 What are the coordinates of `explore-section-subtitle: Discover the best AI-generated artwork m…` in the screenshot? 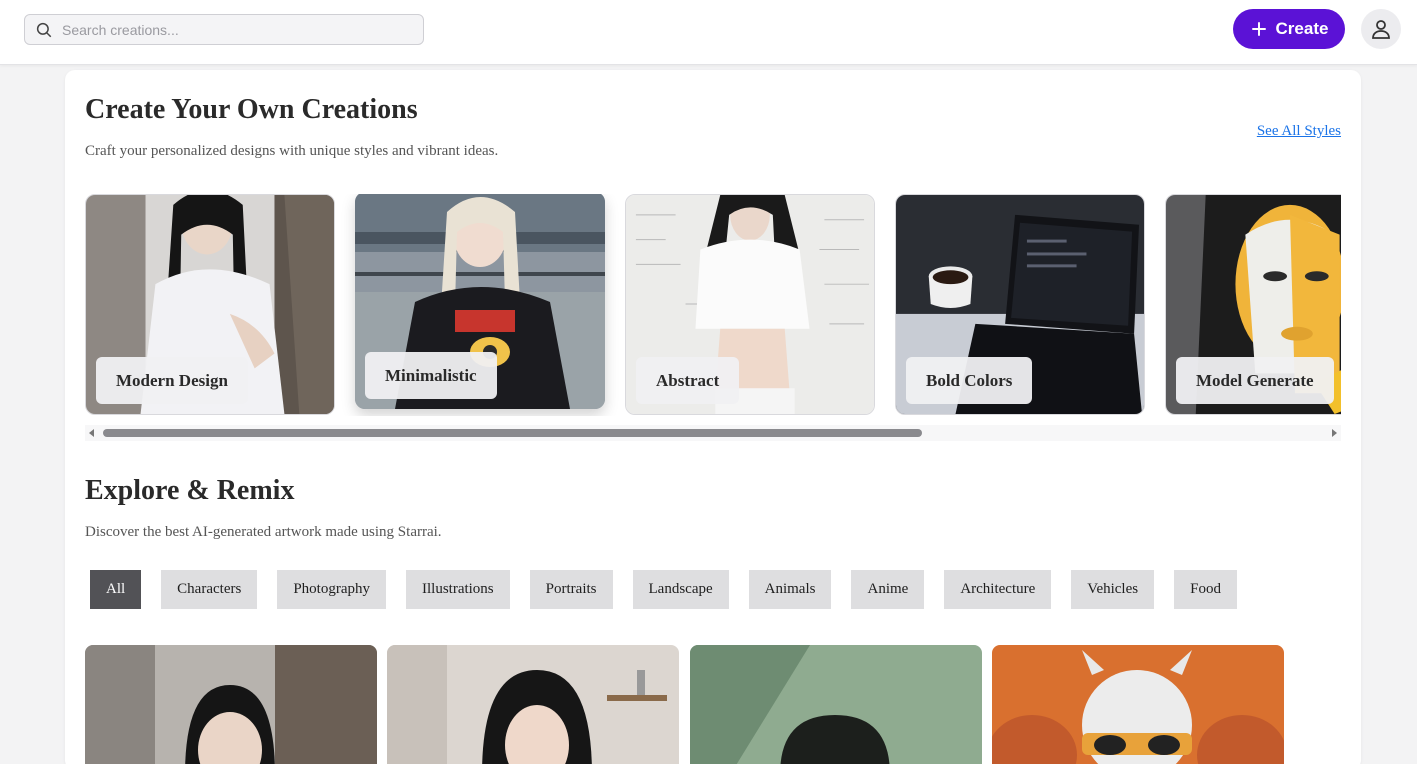 It's located at (263, 532).